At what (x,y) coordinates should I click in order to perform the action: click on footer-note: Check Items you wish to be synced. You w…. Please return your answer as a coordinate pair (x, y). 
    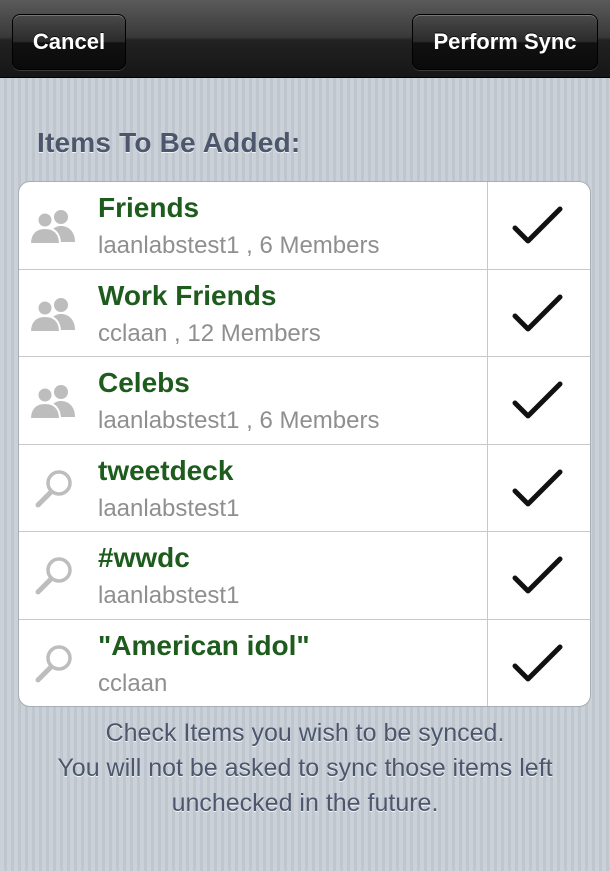
    Looking at the image, I should click on (305, 768).